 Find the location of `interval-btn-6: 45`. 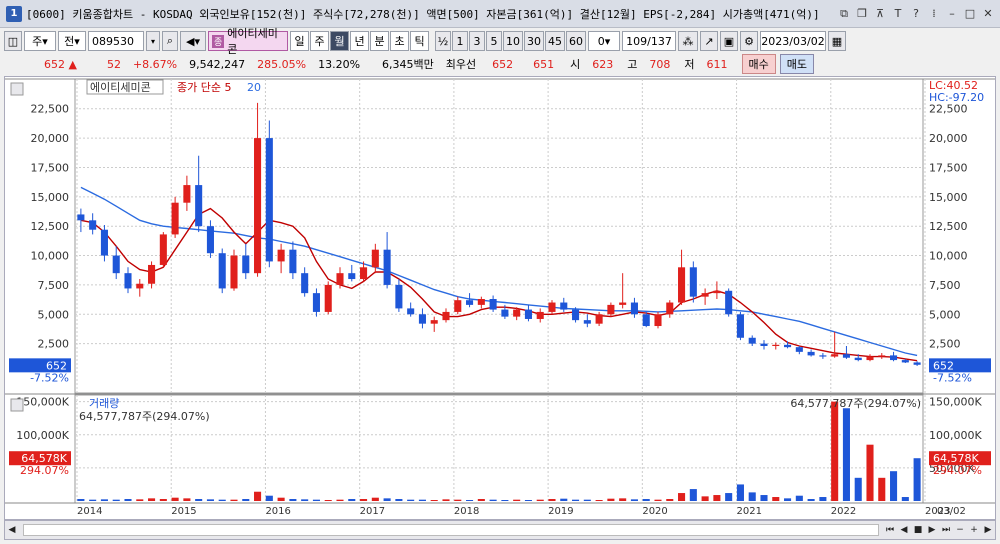

interval-btn-6: 45 is located at coordinates (555, 41).